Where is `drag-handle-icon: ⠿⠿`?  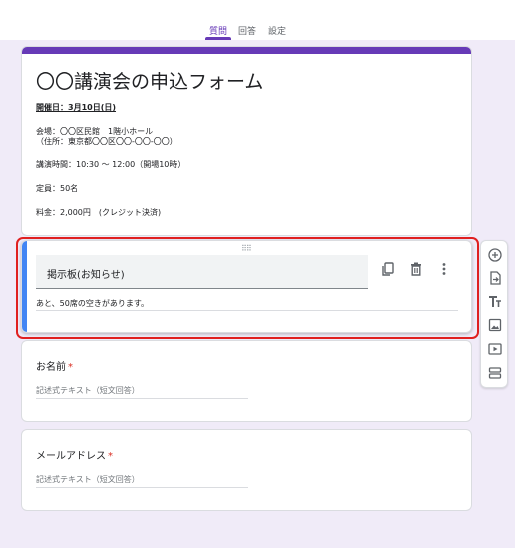 drag-handle-icon: ⠿⠿ is located at coordinates (246, 248).